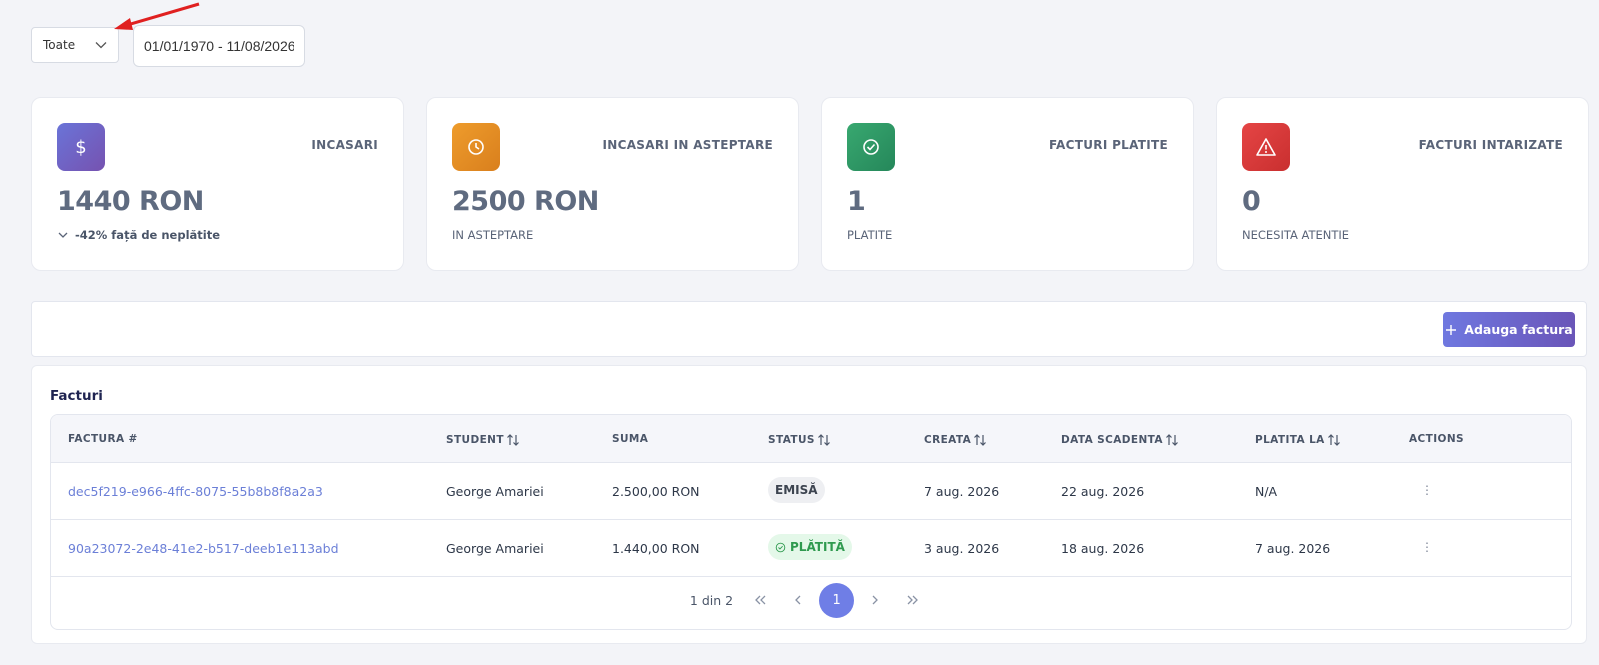 The image size is (1599, 665). What do you see at coordinates (76, 396) in the screenshot?
I see `panel-title: Facturi` at bounding box center [76, 396].